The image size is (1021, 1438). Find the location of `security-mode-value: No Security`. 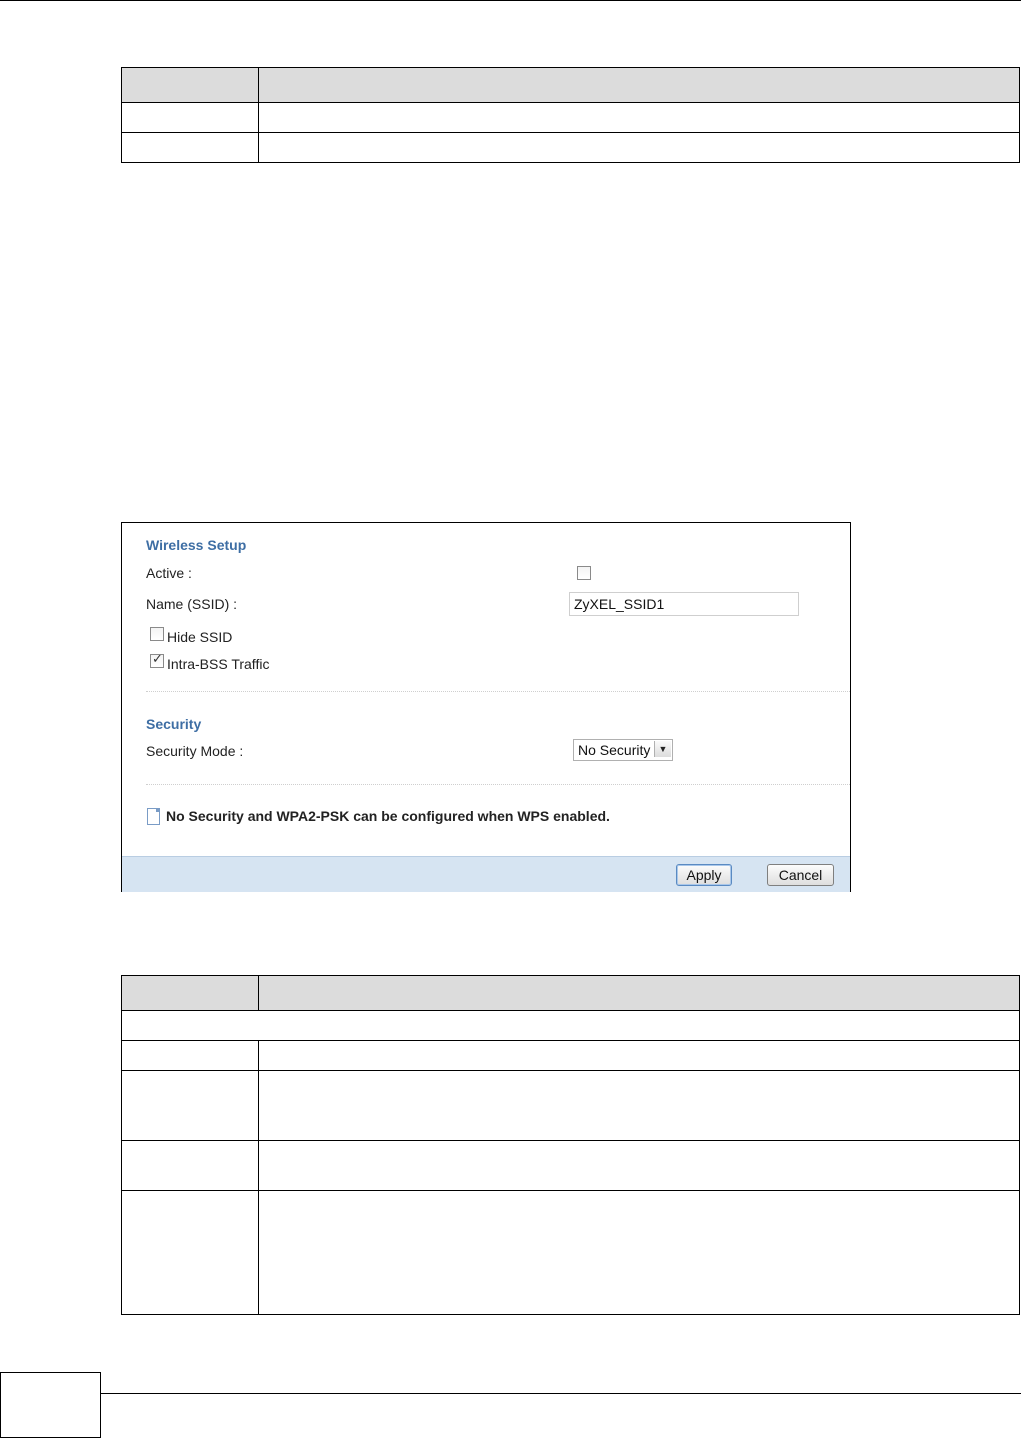

security-mode-value: No Security is located at coordinates (614, 750).